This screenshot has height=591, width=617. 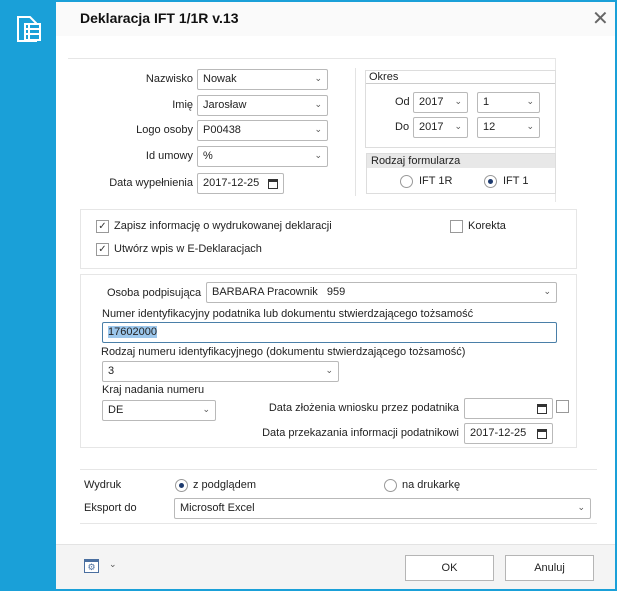 What do you see at coordinates (600, 18) in the screenshot?
I see `close-icon: ✕` at bounding box center [600, 18].